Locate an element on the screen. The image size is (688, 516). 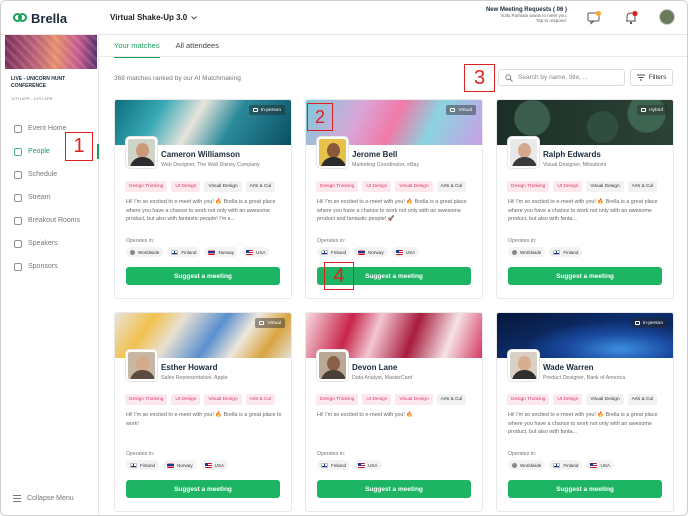
person-name: Esther Howard is located at coordinates (189, 367).